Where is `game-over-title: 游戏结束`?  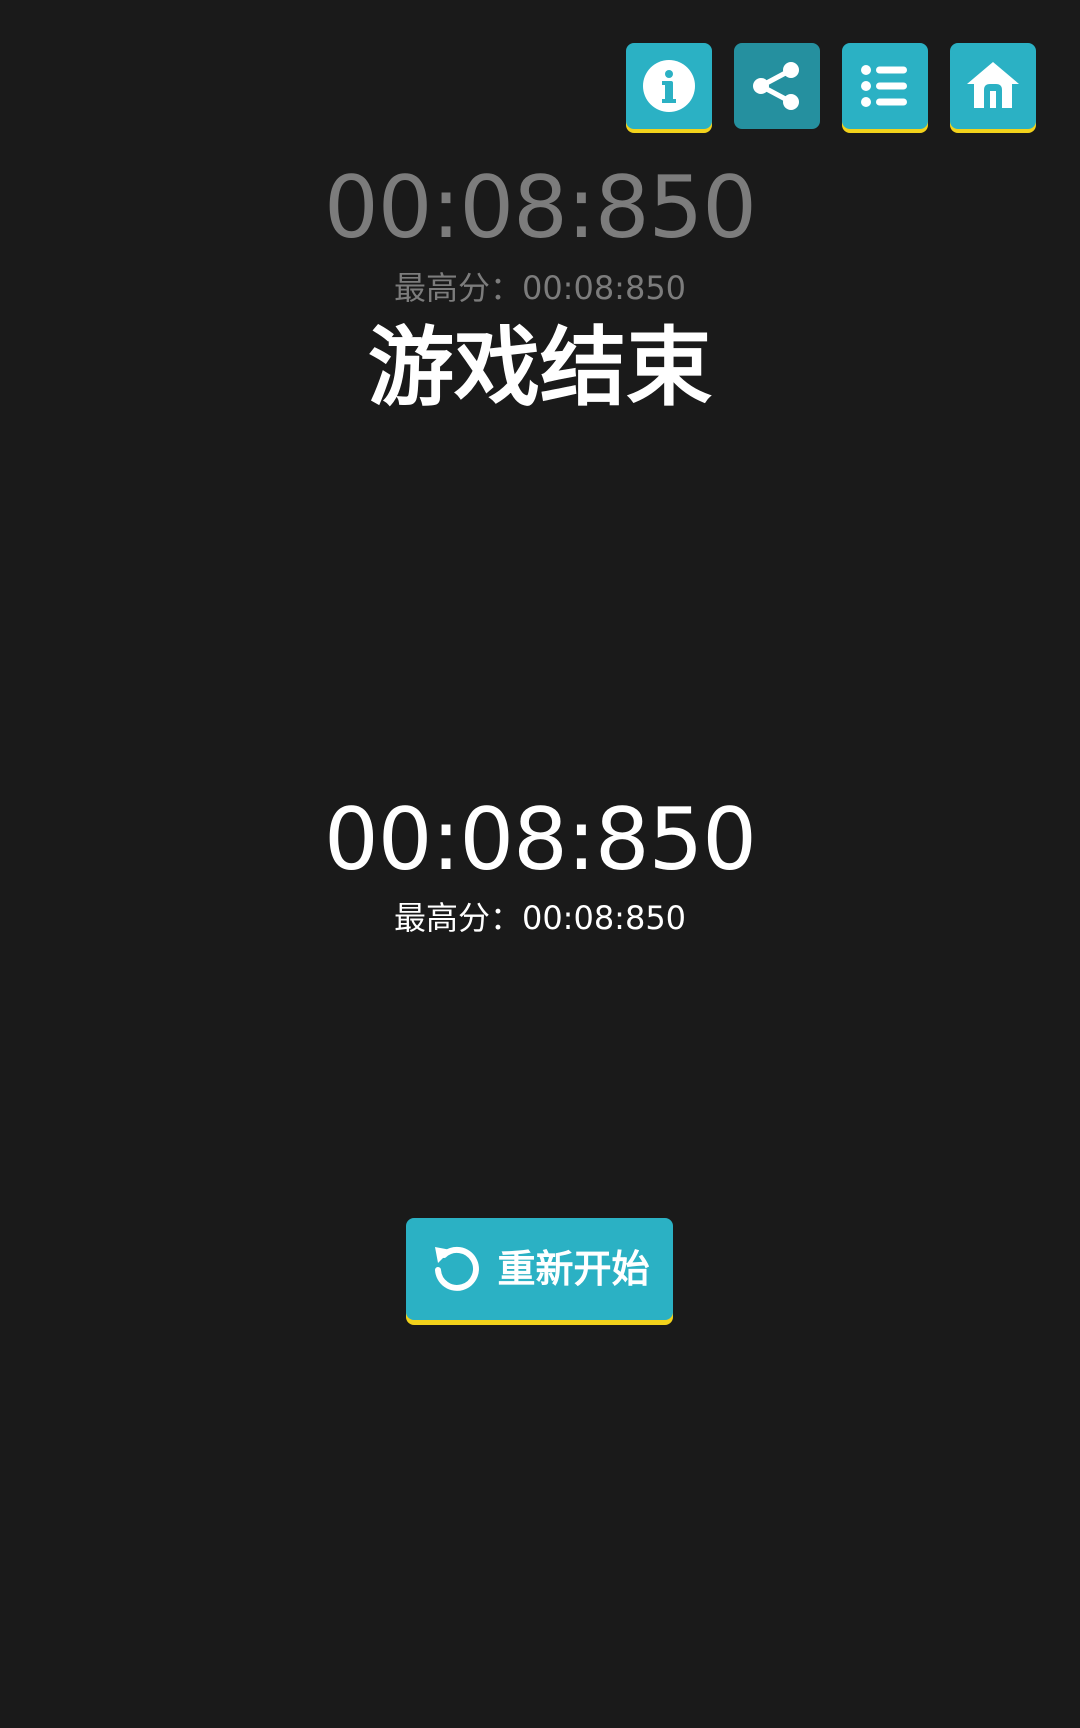 game-over-title: 游戏结束 is located at coordinates (540, 368).